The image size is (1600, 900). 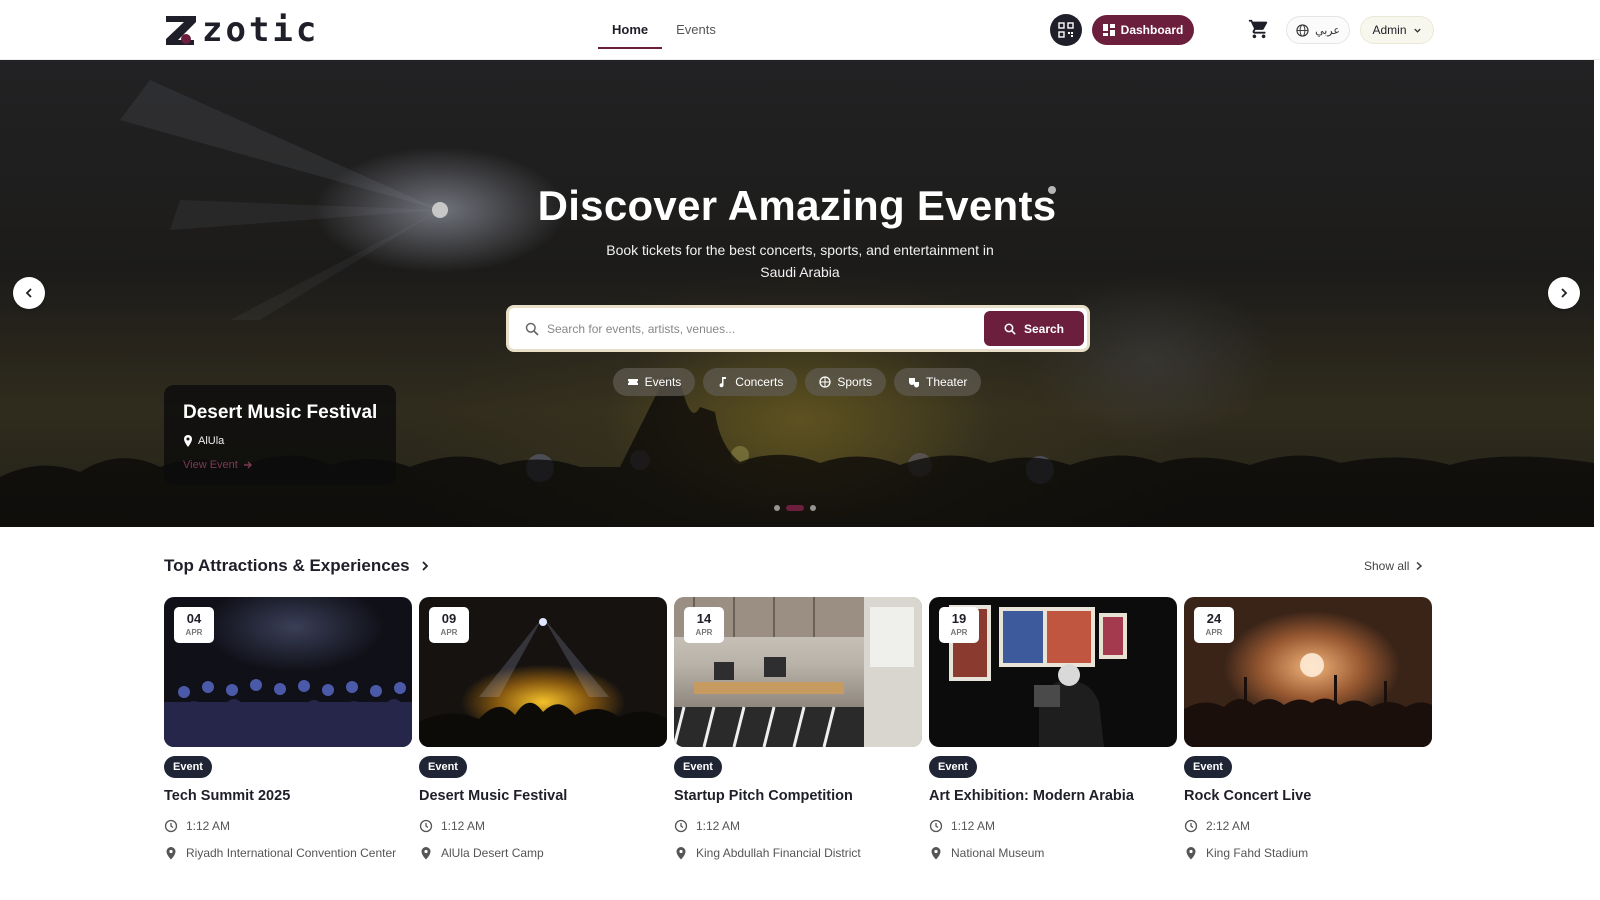 I want to click on brand-name: zotic, so click(x=261, y=30).